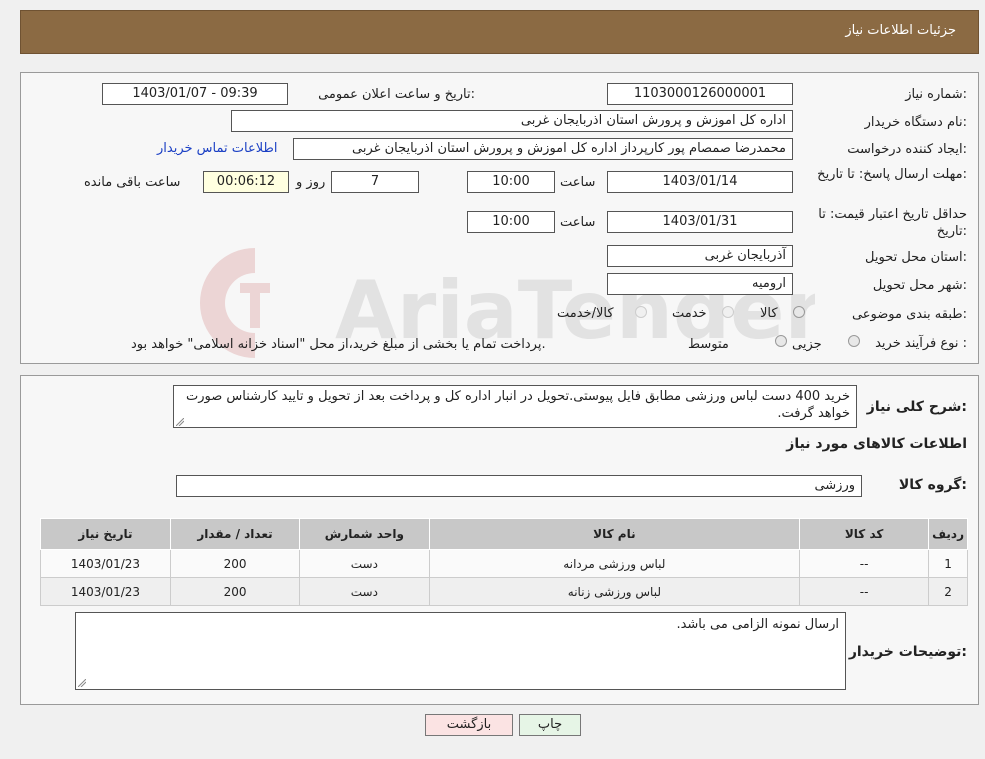 Image resolution: width=985 pixels, height=759 pixels. I want to click on col-code: کد کالا, so click(864, 534).